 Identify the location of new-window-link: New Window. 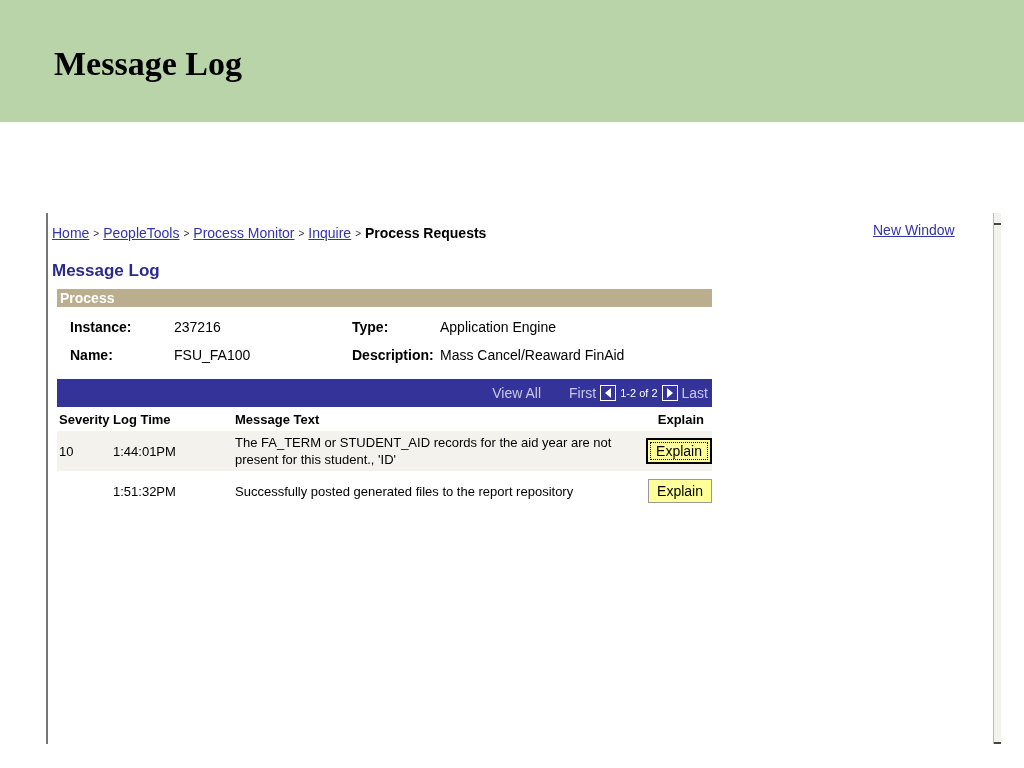
(914, 230).